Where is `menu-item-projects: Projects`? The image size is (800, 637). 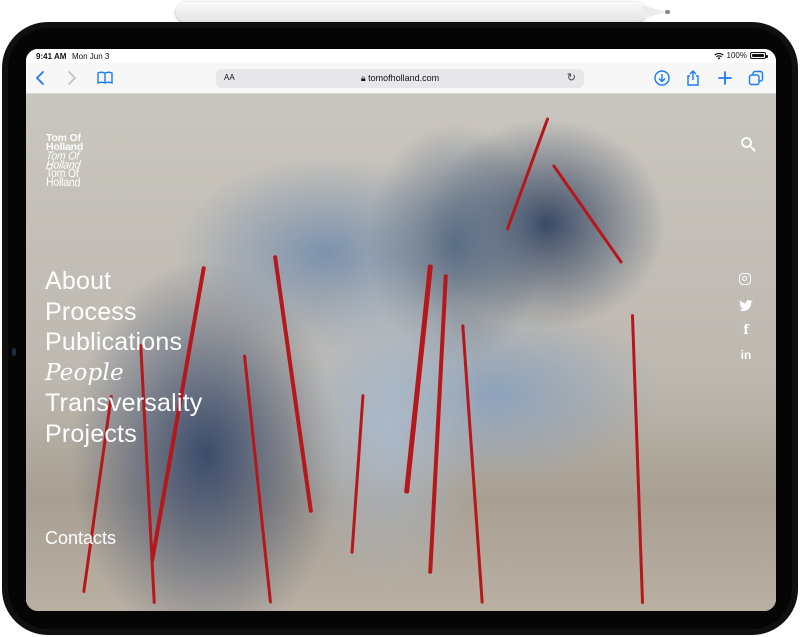 menu-item-projects: Projects is located at coordinates (123, 434).